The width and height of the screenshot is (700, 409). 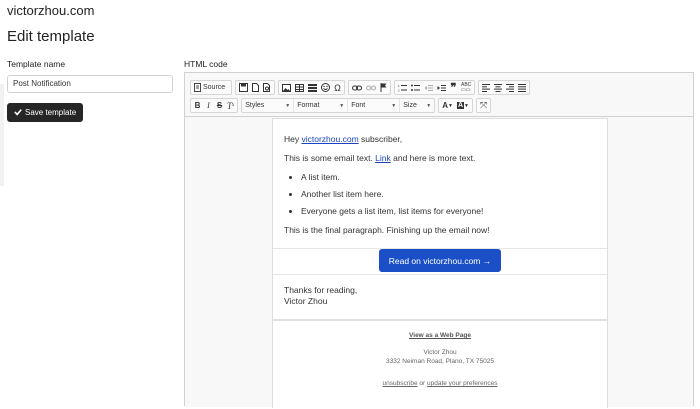 I want to click on save-template-button: Save template, so click(x=45, y=112).